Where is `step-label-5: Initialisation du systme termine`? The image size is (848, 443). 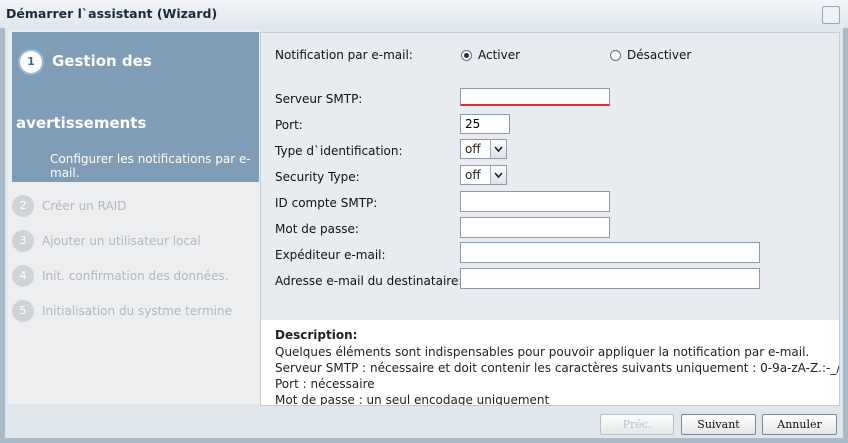
step-label-5: Initialisation du systme termine is located at coordinates (137, 311).